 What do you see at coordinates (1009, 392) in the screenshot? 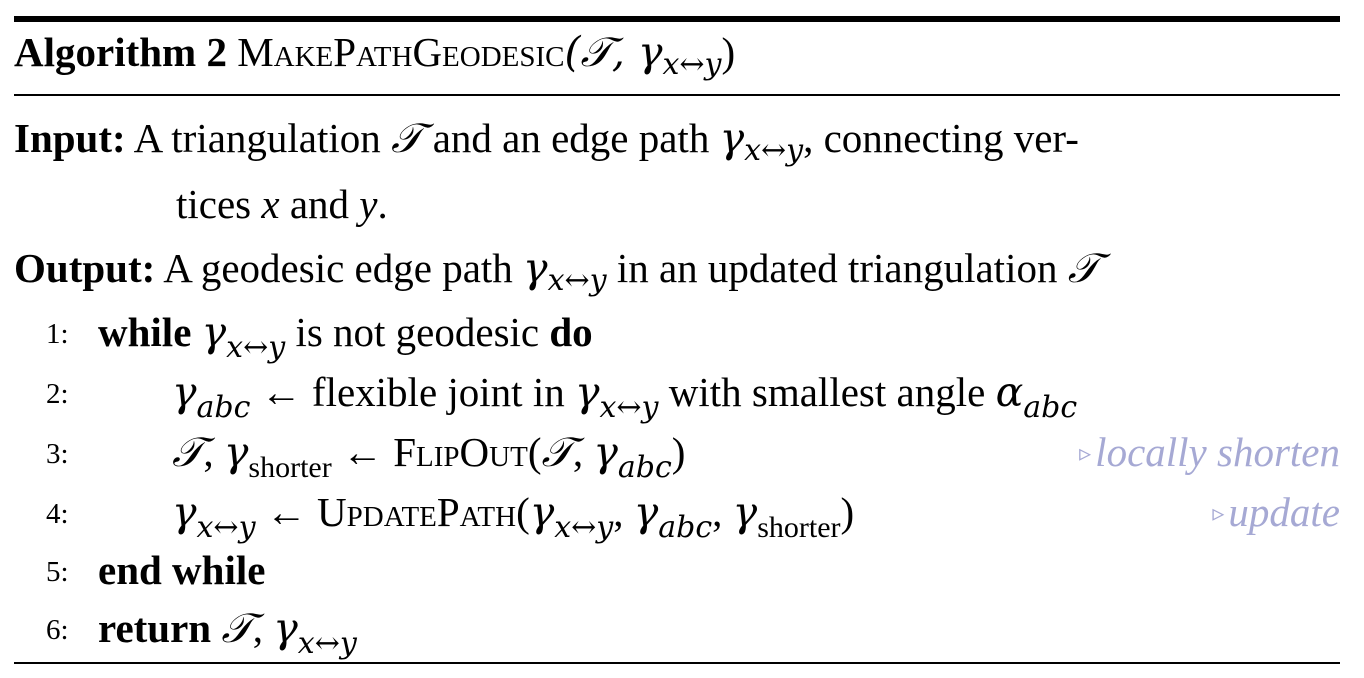
I see `angle-symbol: α` at bounding box center [1009, 392].